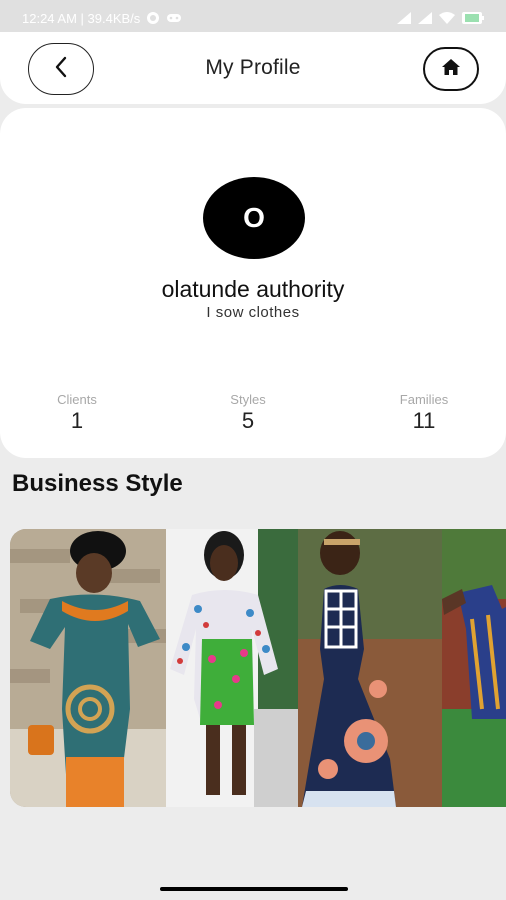 The image size is (506, 900). Describe the element at coordinates (424, 420) in the screenshot. I see `stat-value: 11` at that location.